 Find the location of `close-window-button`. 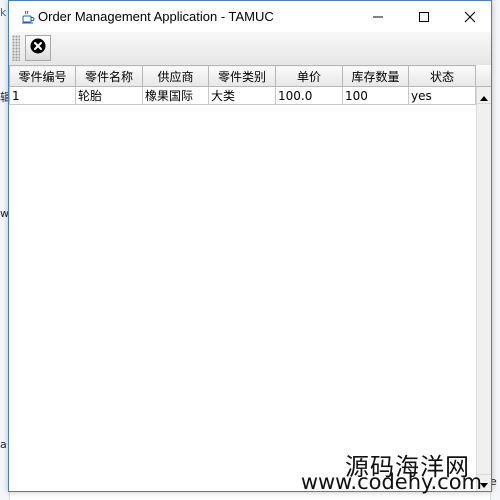

close-window-button is located at coordinates (470, 16).